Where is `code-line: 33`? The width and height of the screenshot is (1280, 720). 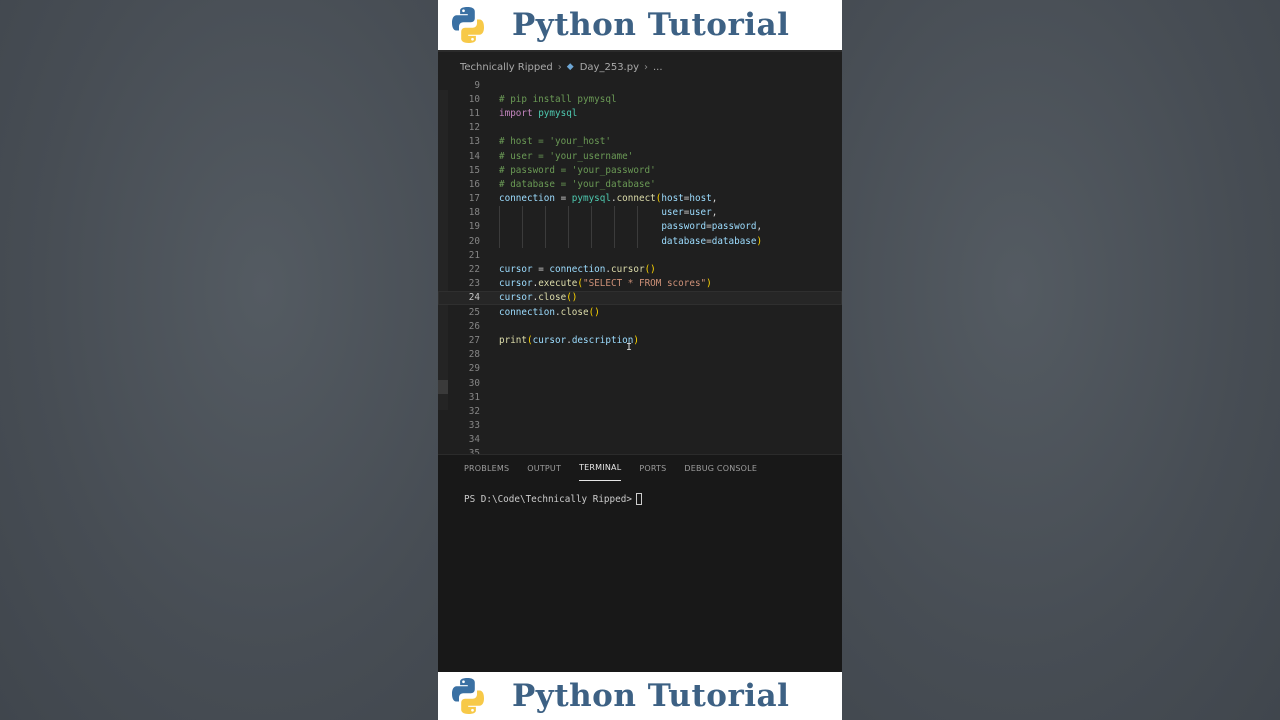 code-line: 33 is located at coordinates (640, 426).